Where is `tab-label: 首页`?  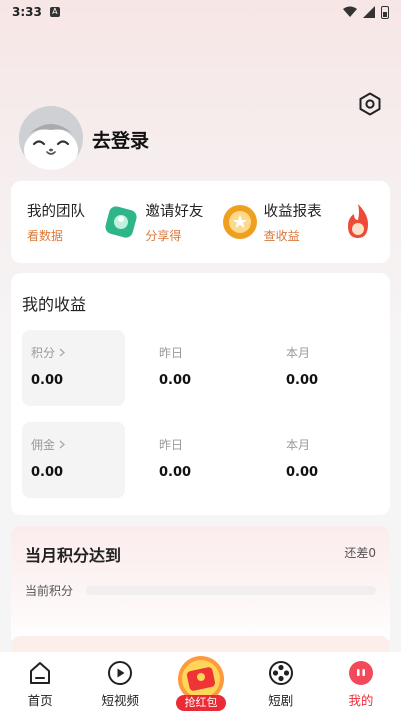 tab-label: 首页 is located at coordinates (40, 700).